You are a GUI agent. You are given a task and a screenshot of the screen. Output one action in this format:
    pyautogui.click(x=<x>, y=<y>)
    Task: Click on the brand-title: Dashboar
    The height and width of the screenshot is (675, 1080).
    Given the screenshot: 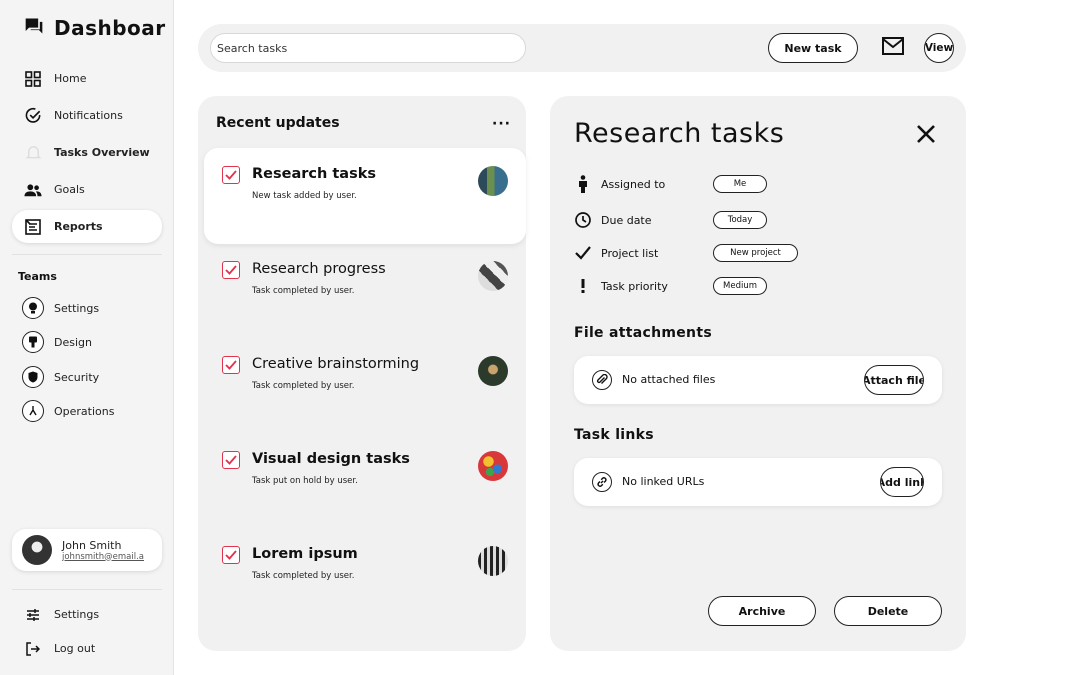 What is the action you would take?
    pyautogui.click(x=110, y=28)
    